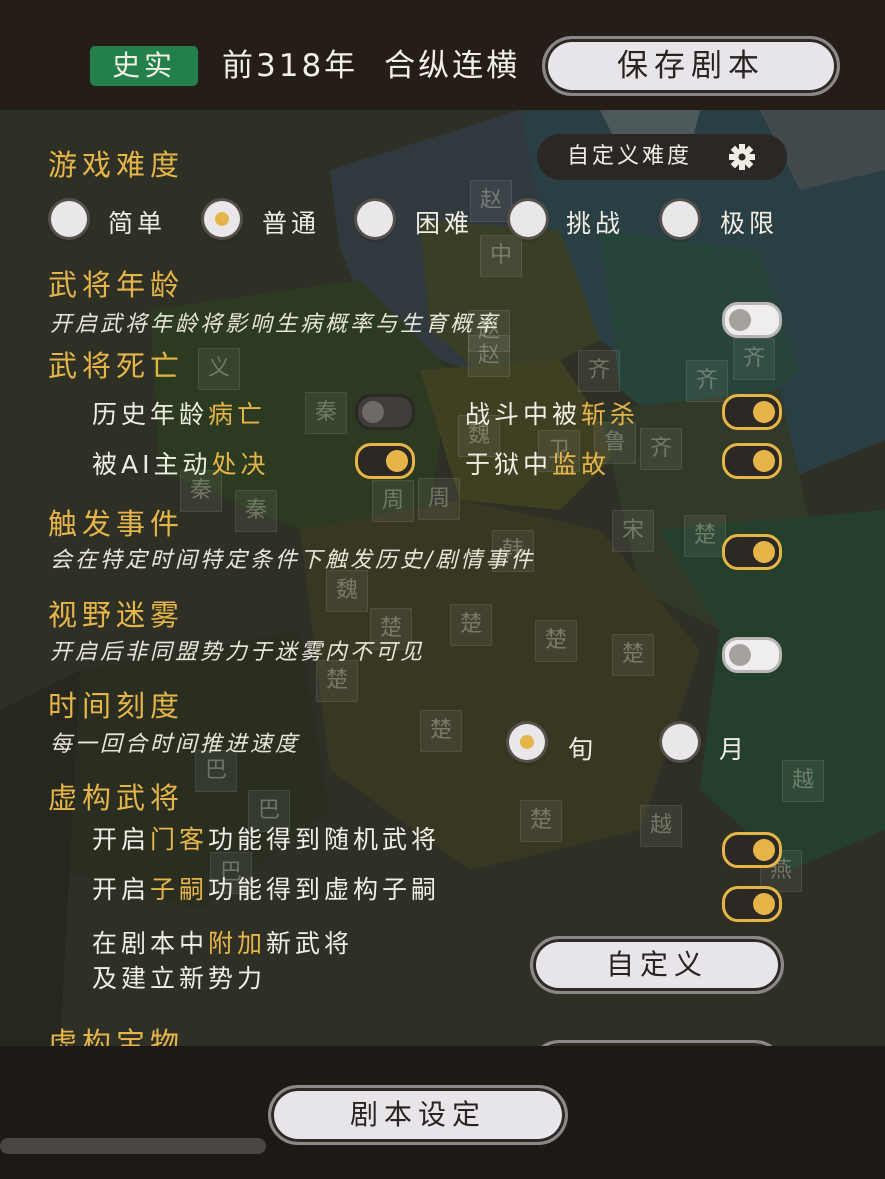 The height and width of the screenshot is (1179, 885). What do you see at coordinates (752, 320) in the screenshot?
I see `general-age-toggle` at bounding box center [752, 320].